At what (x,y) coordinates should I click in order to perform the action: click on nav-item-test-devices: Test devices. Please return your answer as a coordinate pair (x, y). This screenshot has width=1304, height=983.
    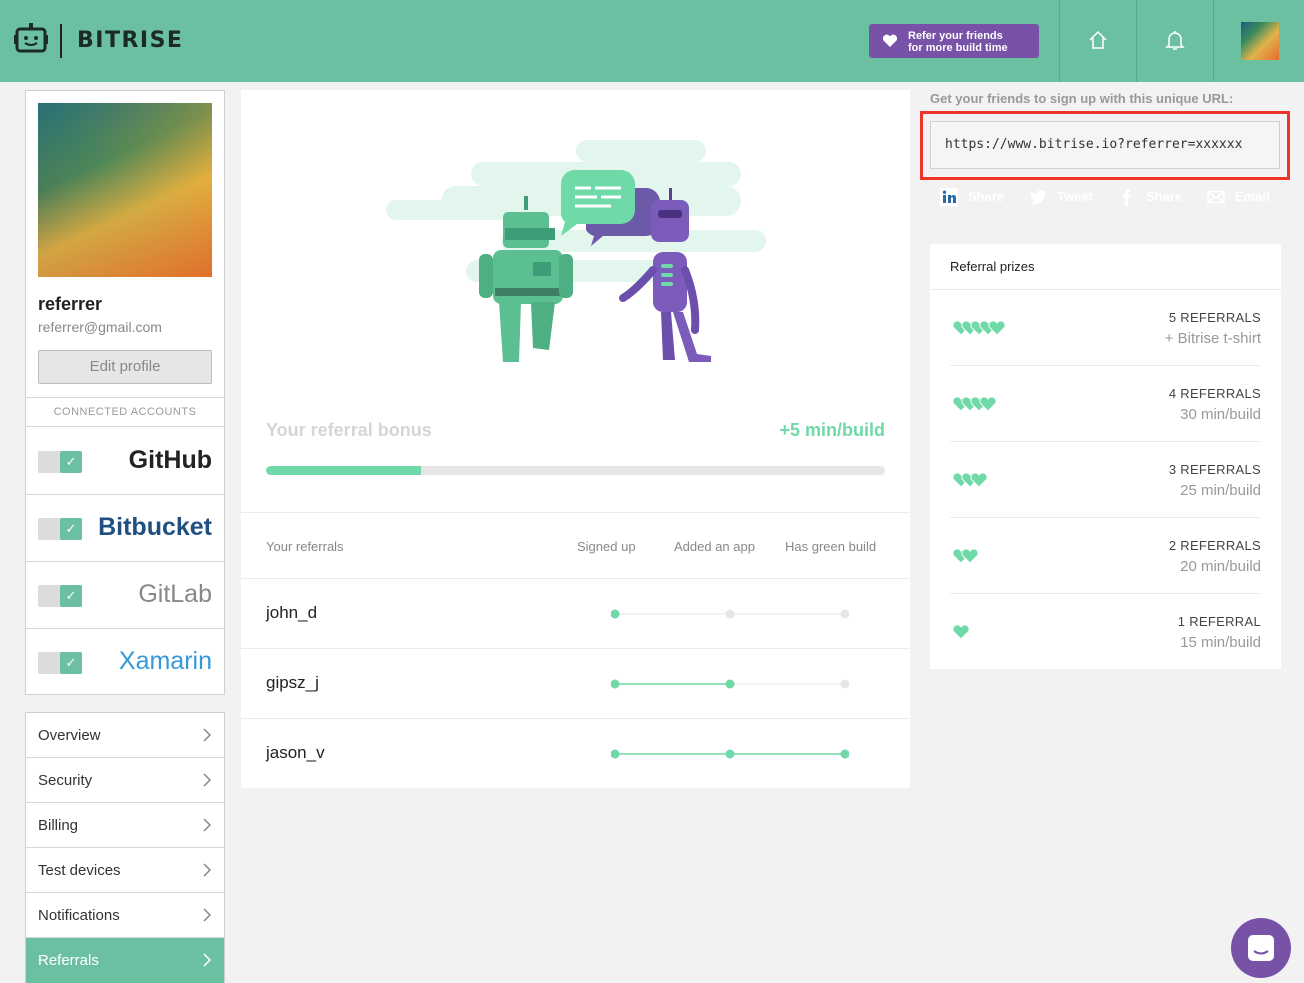
    Looking at the image, I should click on (125, 870).